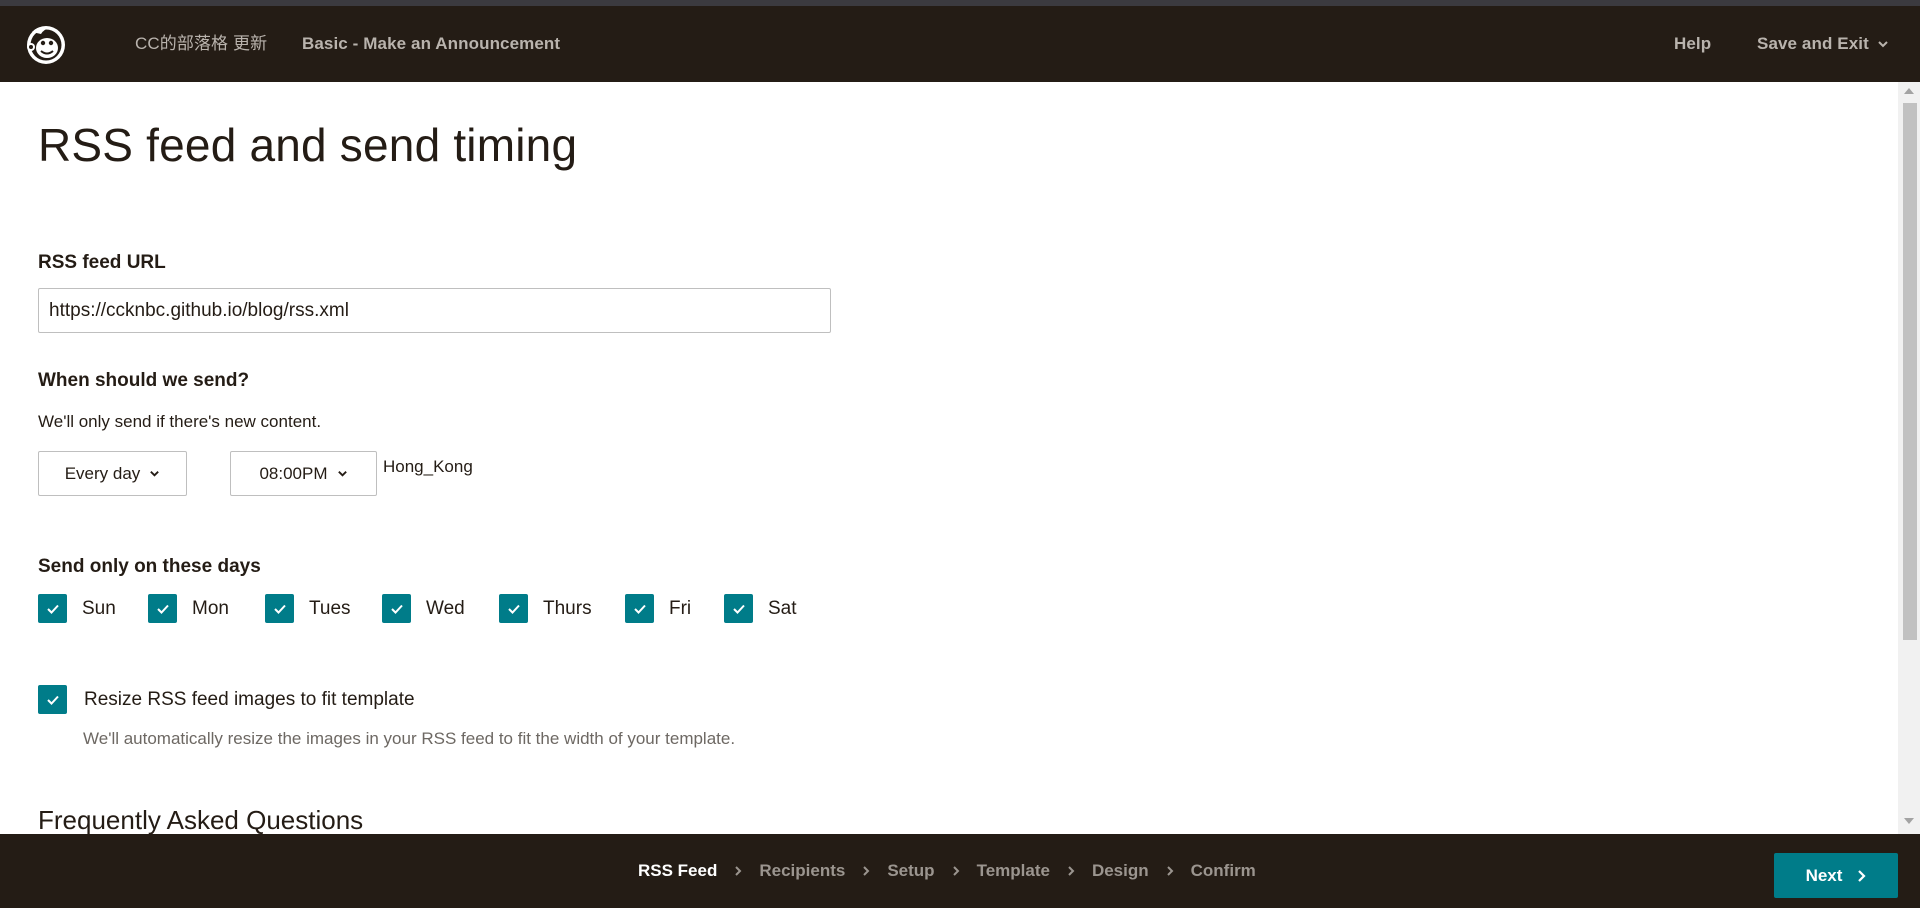 This screenshot has height=908, width=1920. Describe the element at coordinates (201, 820) in the screenshot. I see `faq-heading: Frequently Asked Questions` at that location.